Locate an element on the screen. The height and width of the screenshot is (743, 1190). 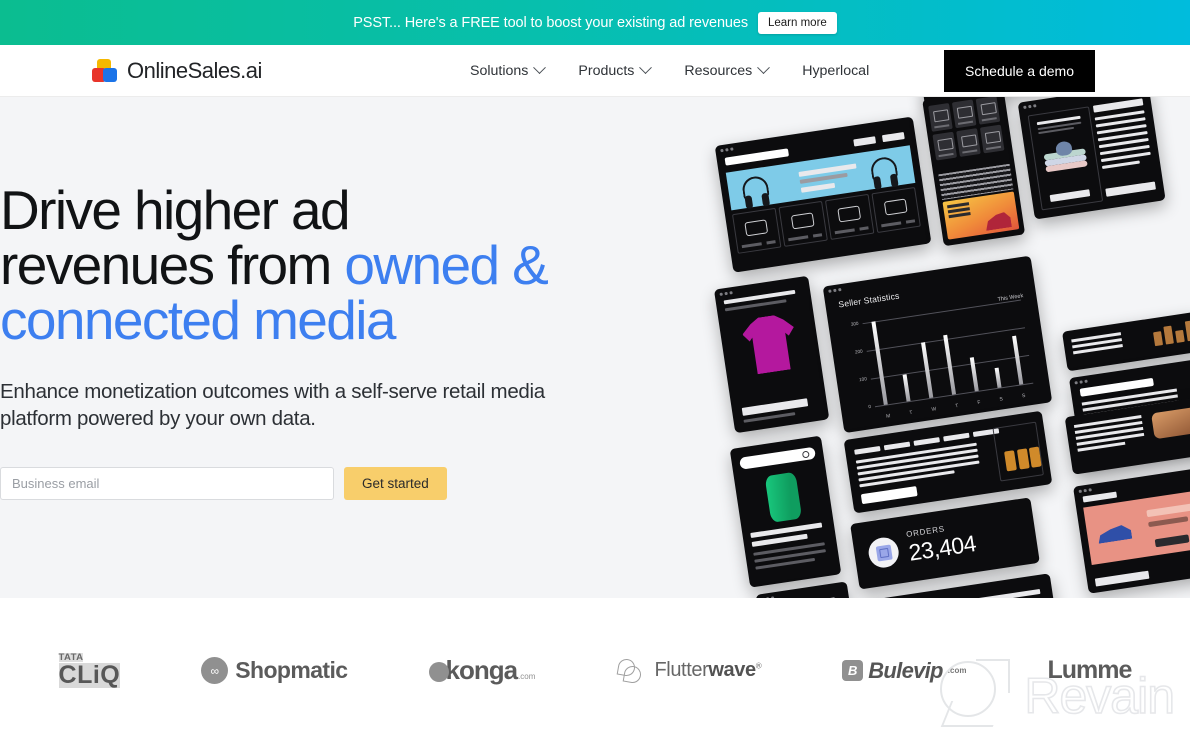
collage-card-apparel-phone is located at coordinates (771, 354).